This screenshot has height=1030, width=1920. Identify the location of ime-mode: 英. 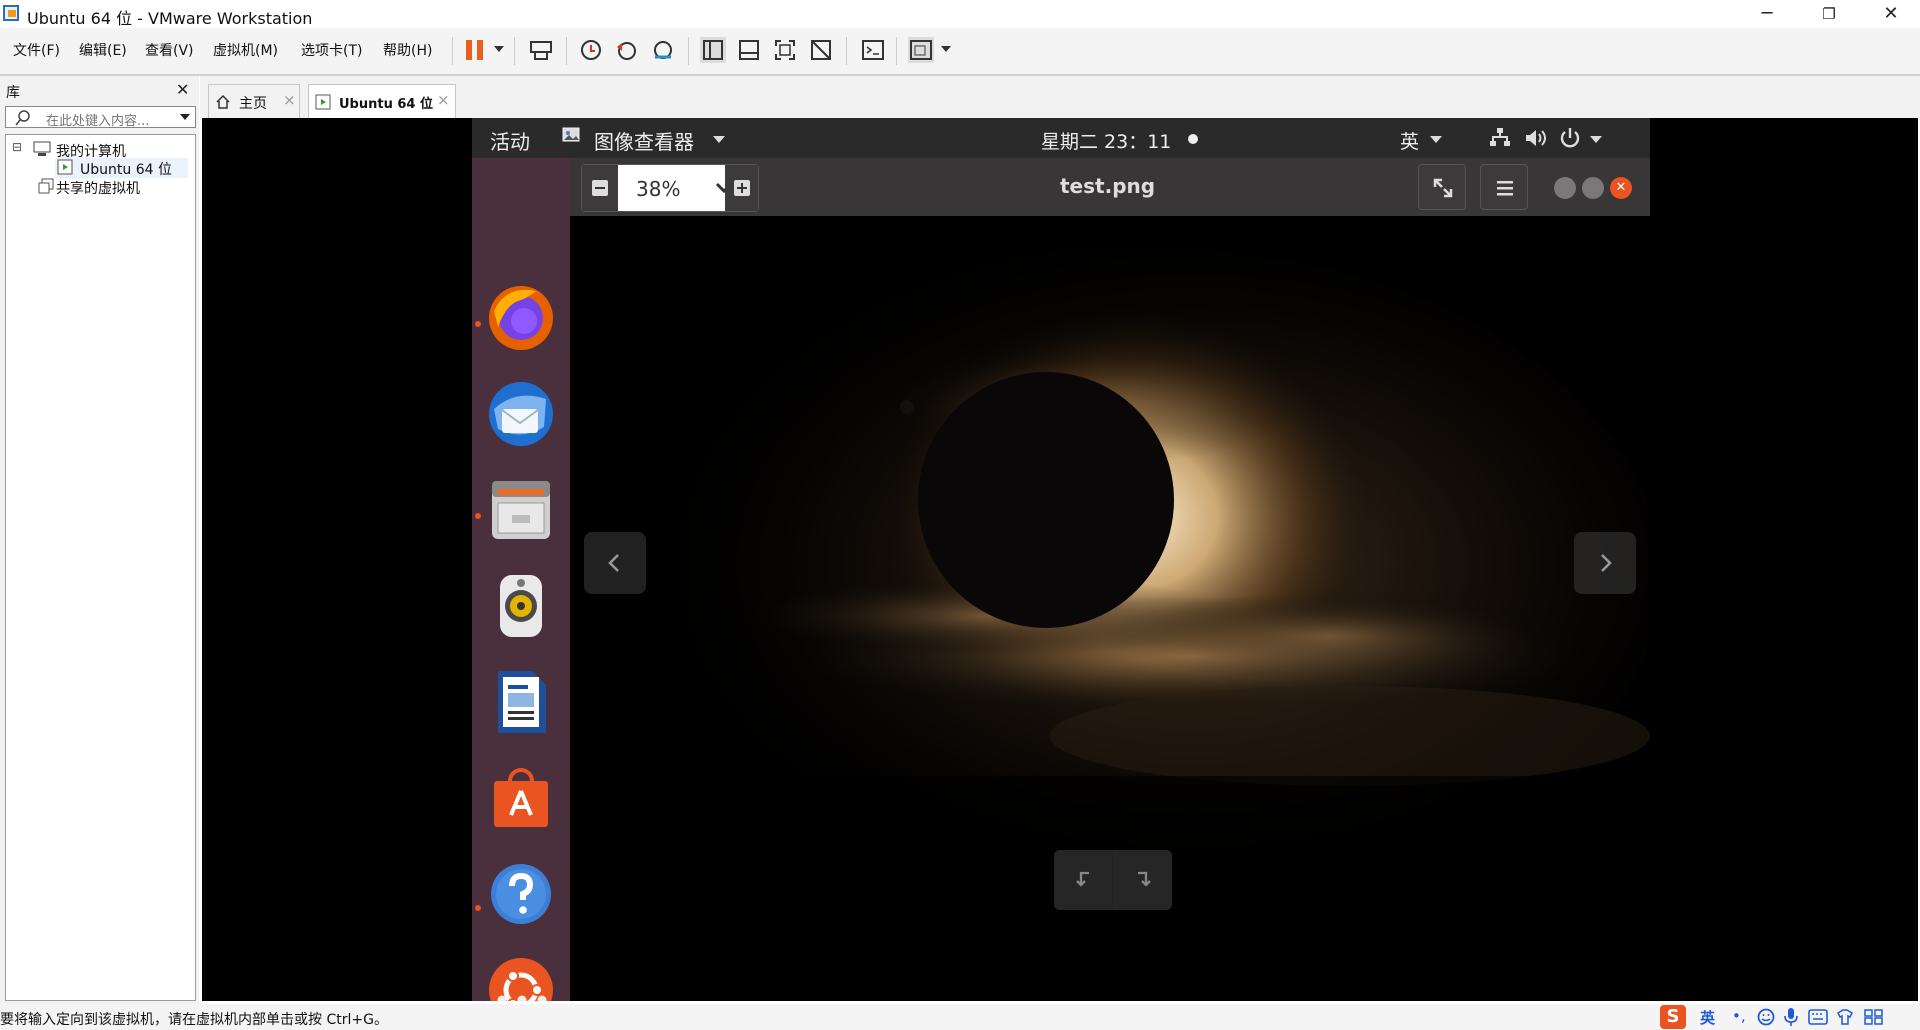
(1707, 1017).